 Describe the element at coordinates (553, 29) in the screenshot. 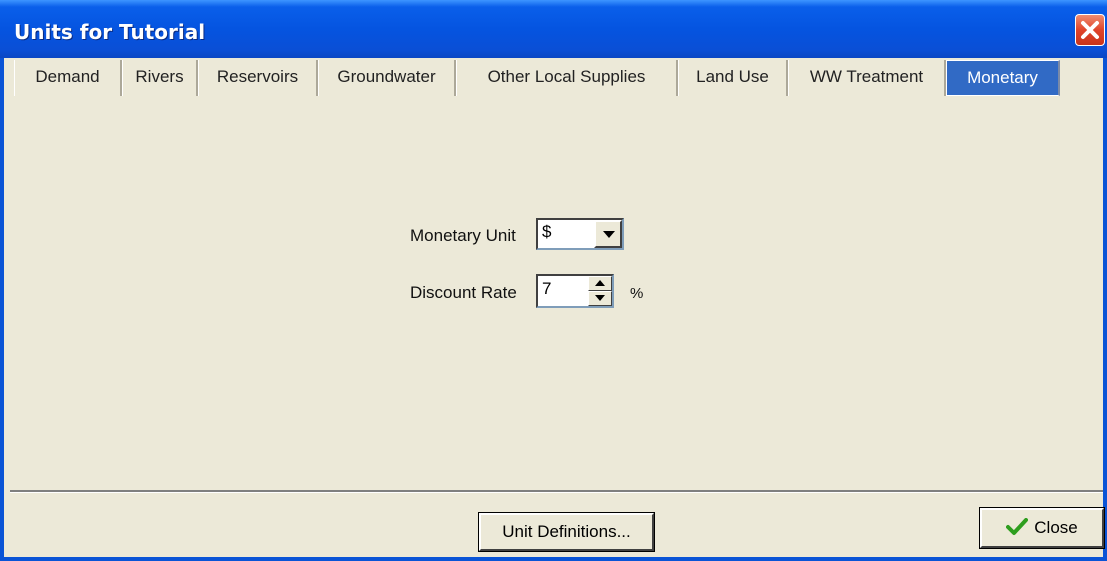

I see `title-bar: Units for Tutorial` at that location.